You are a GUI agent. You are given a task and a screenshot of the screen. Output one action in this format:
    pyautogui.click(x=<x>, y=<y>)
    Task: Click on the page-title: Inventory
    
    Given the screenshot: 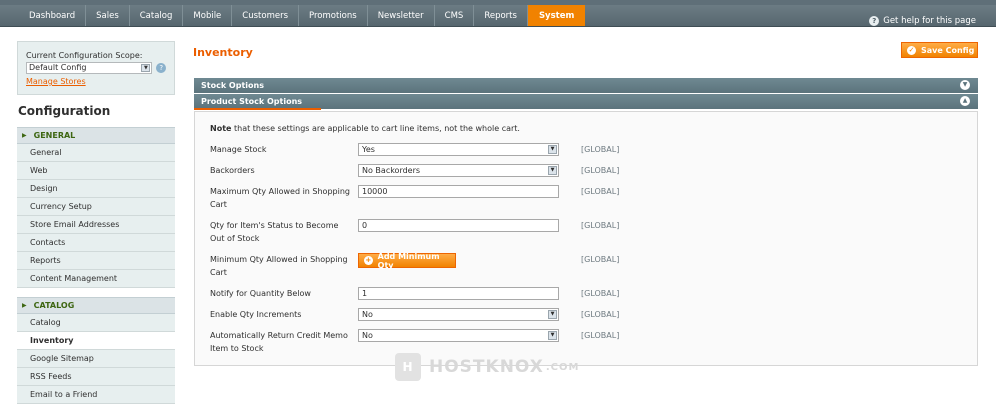 What is the action you would take?
    pyautogui.click(x=223, y=52)
    